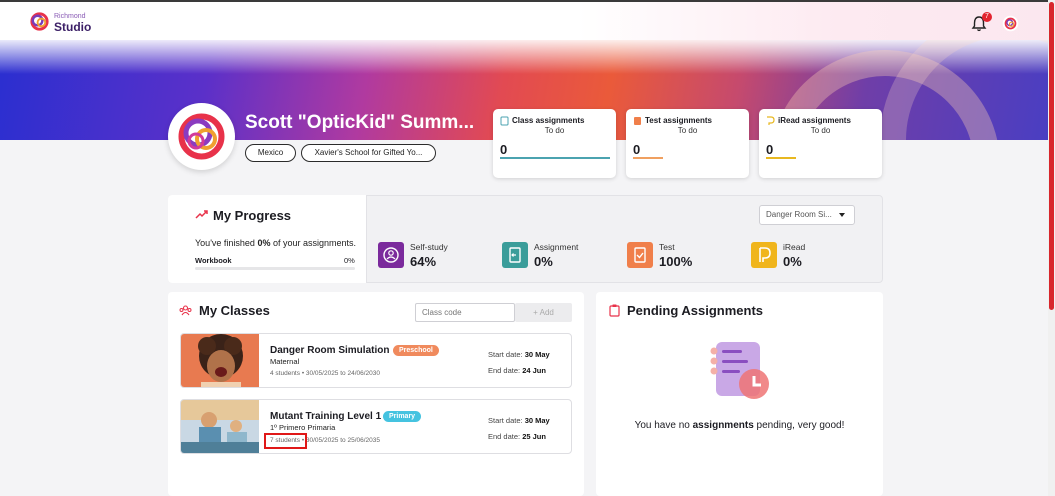 Image resolution: width=1055 pixels, height=496 pixels. I want to click on assignment-icon, so click(515, 255).